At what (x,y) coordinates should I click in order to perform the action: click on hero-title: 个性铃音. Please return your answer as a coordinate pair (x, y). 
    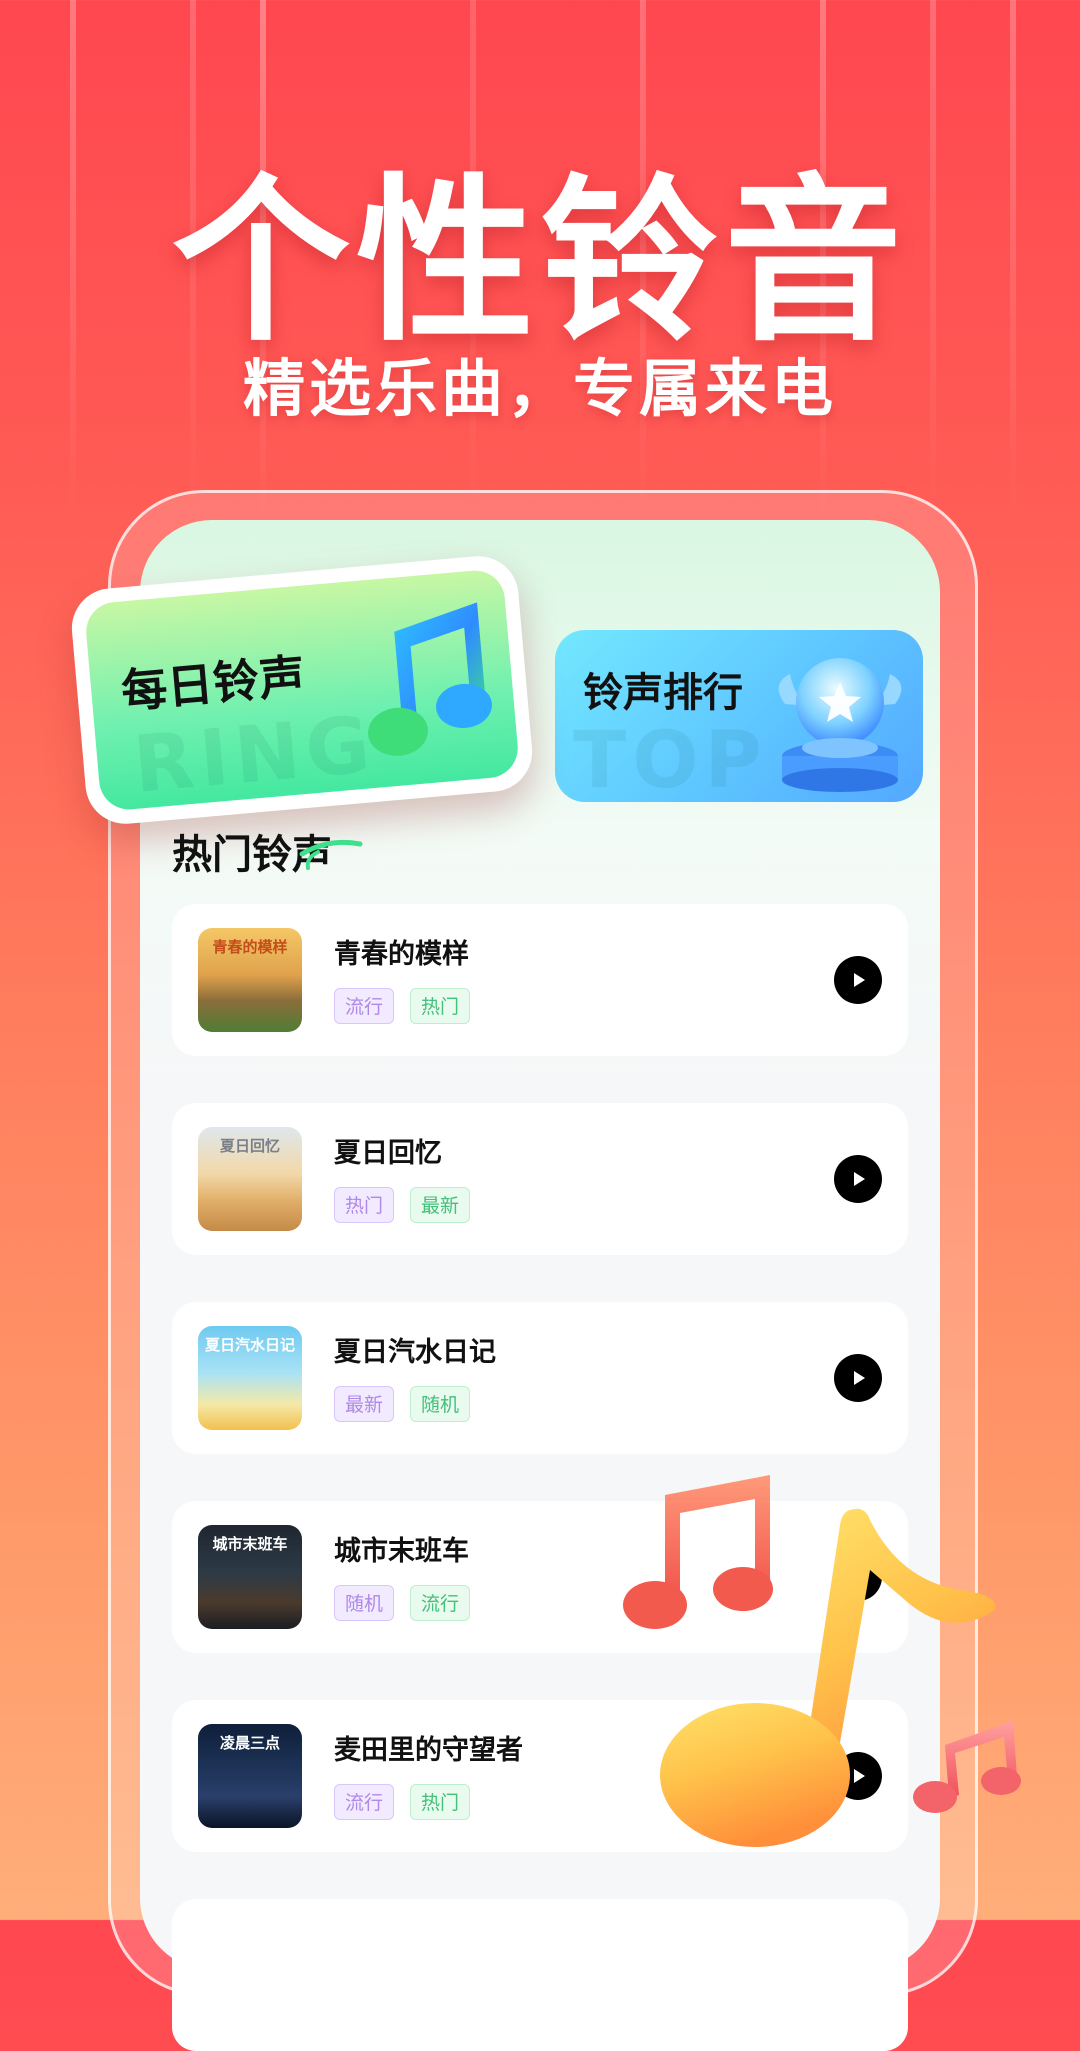
    Looking at the image, I should click on (540, 261).